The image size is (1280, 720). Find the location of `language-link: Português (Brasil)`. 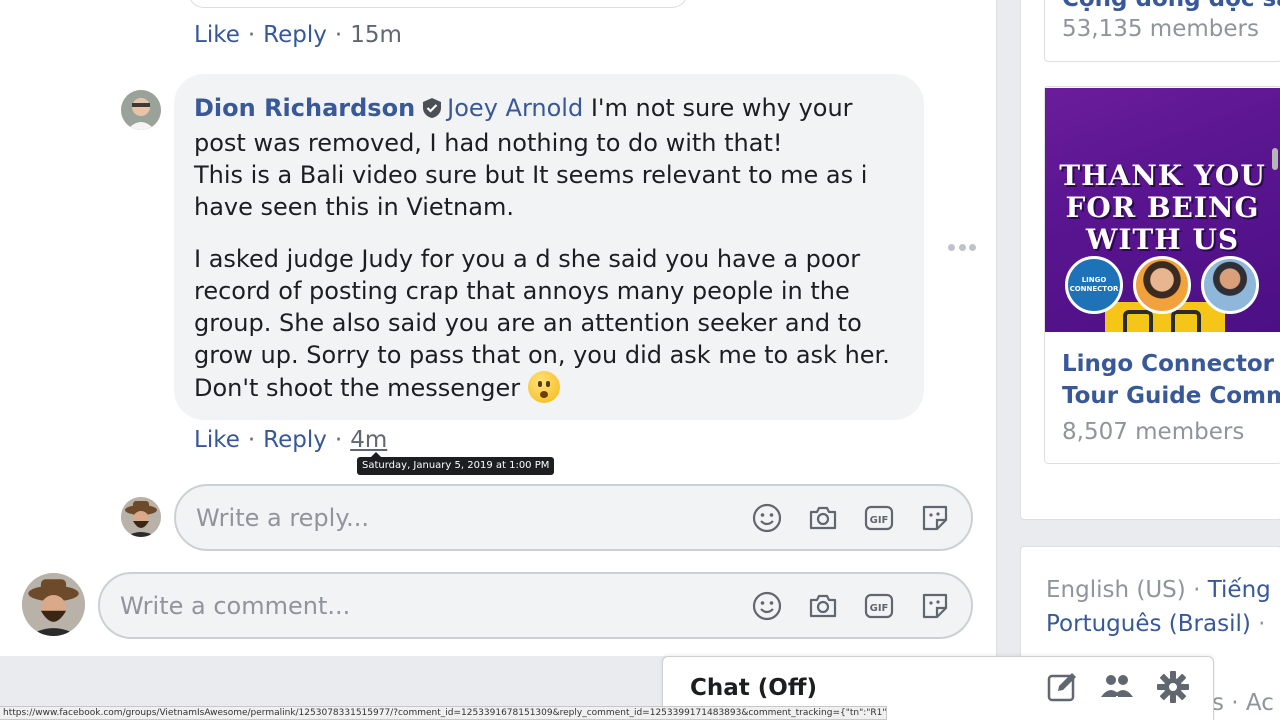

language-link: Português (Brasil) is located at coordinates (1148, 624).